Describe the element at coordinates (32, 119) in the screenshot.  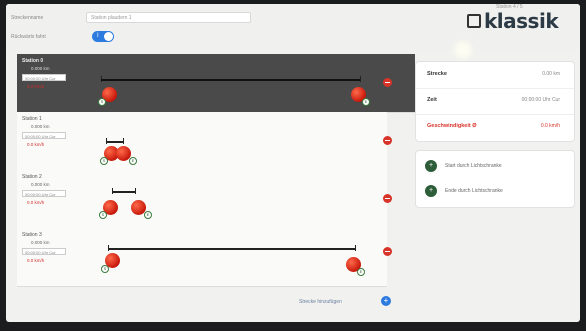
I see `station-name: Station 1` at that location.